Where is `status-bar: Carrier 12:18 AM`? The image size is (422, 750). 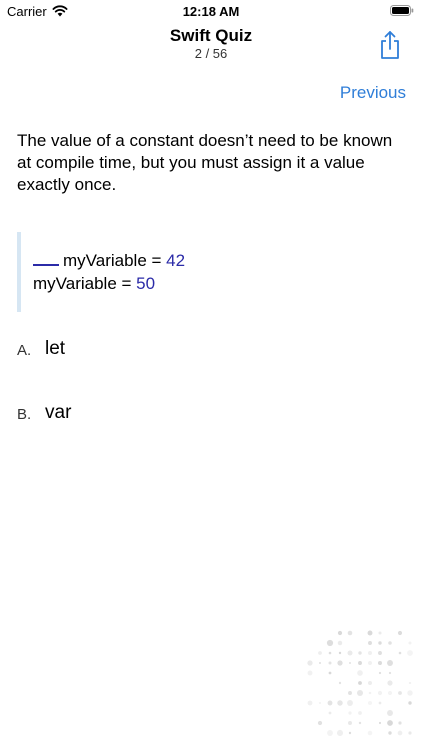 status-bar: Carrier 12:18 AM is located at coordinates (211, 12).